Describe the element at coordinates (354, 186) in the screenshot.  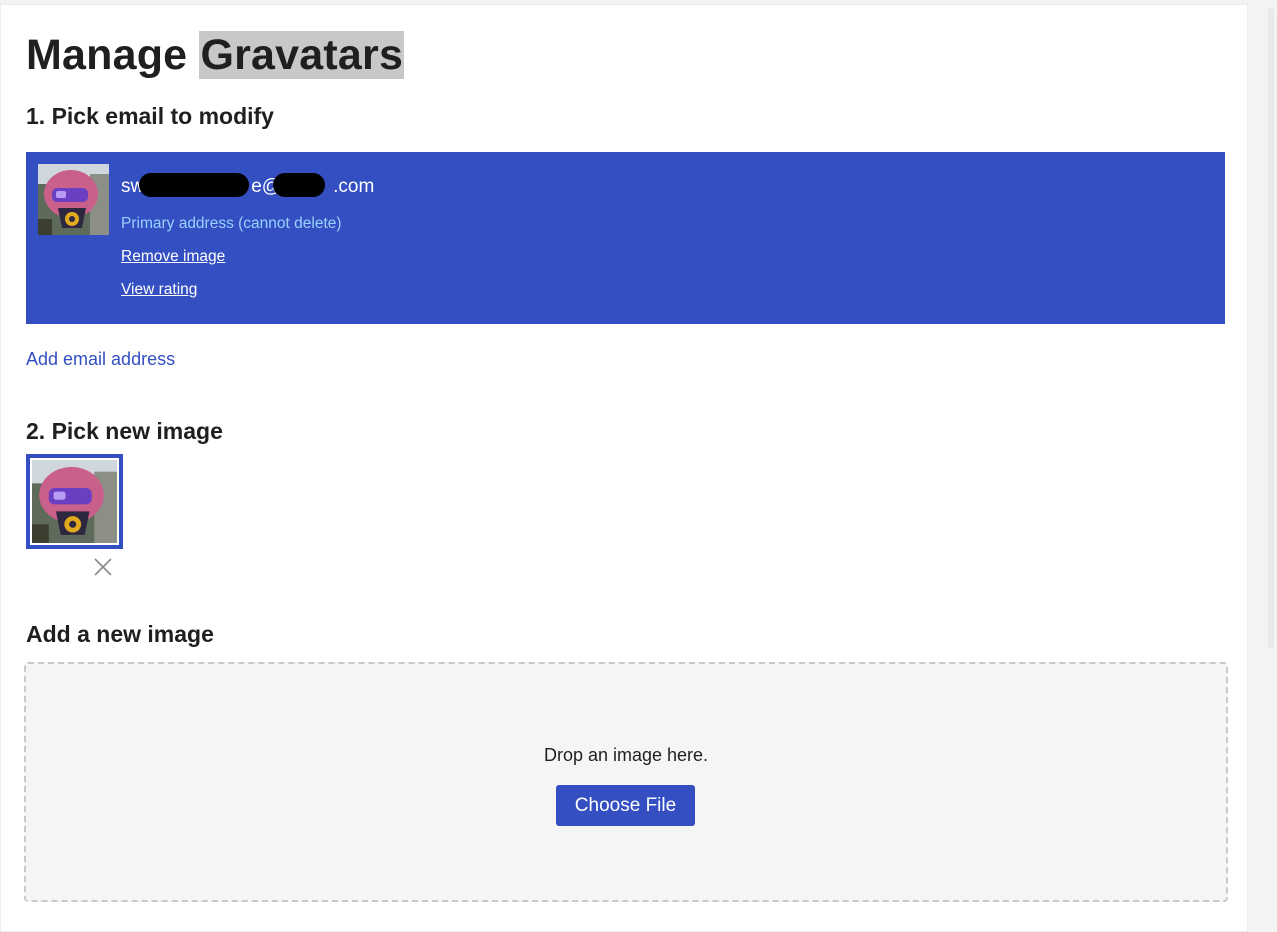
I see `email-part-3: .com` at that location.